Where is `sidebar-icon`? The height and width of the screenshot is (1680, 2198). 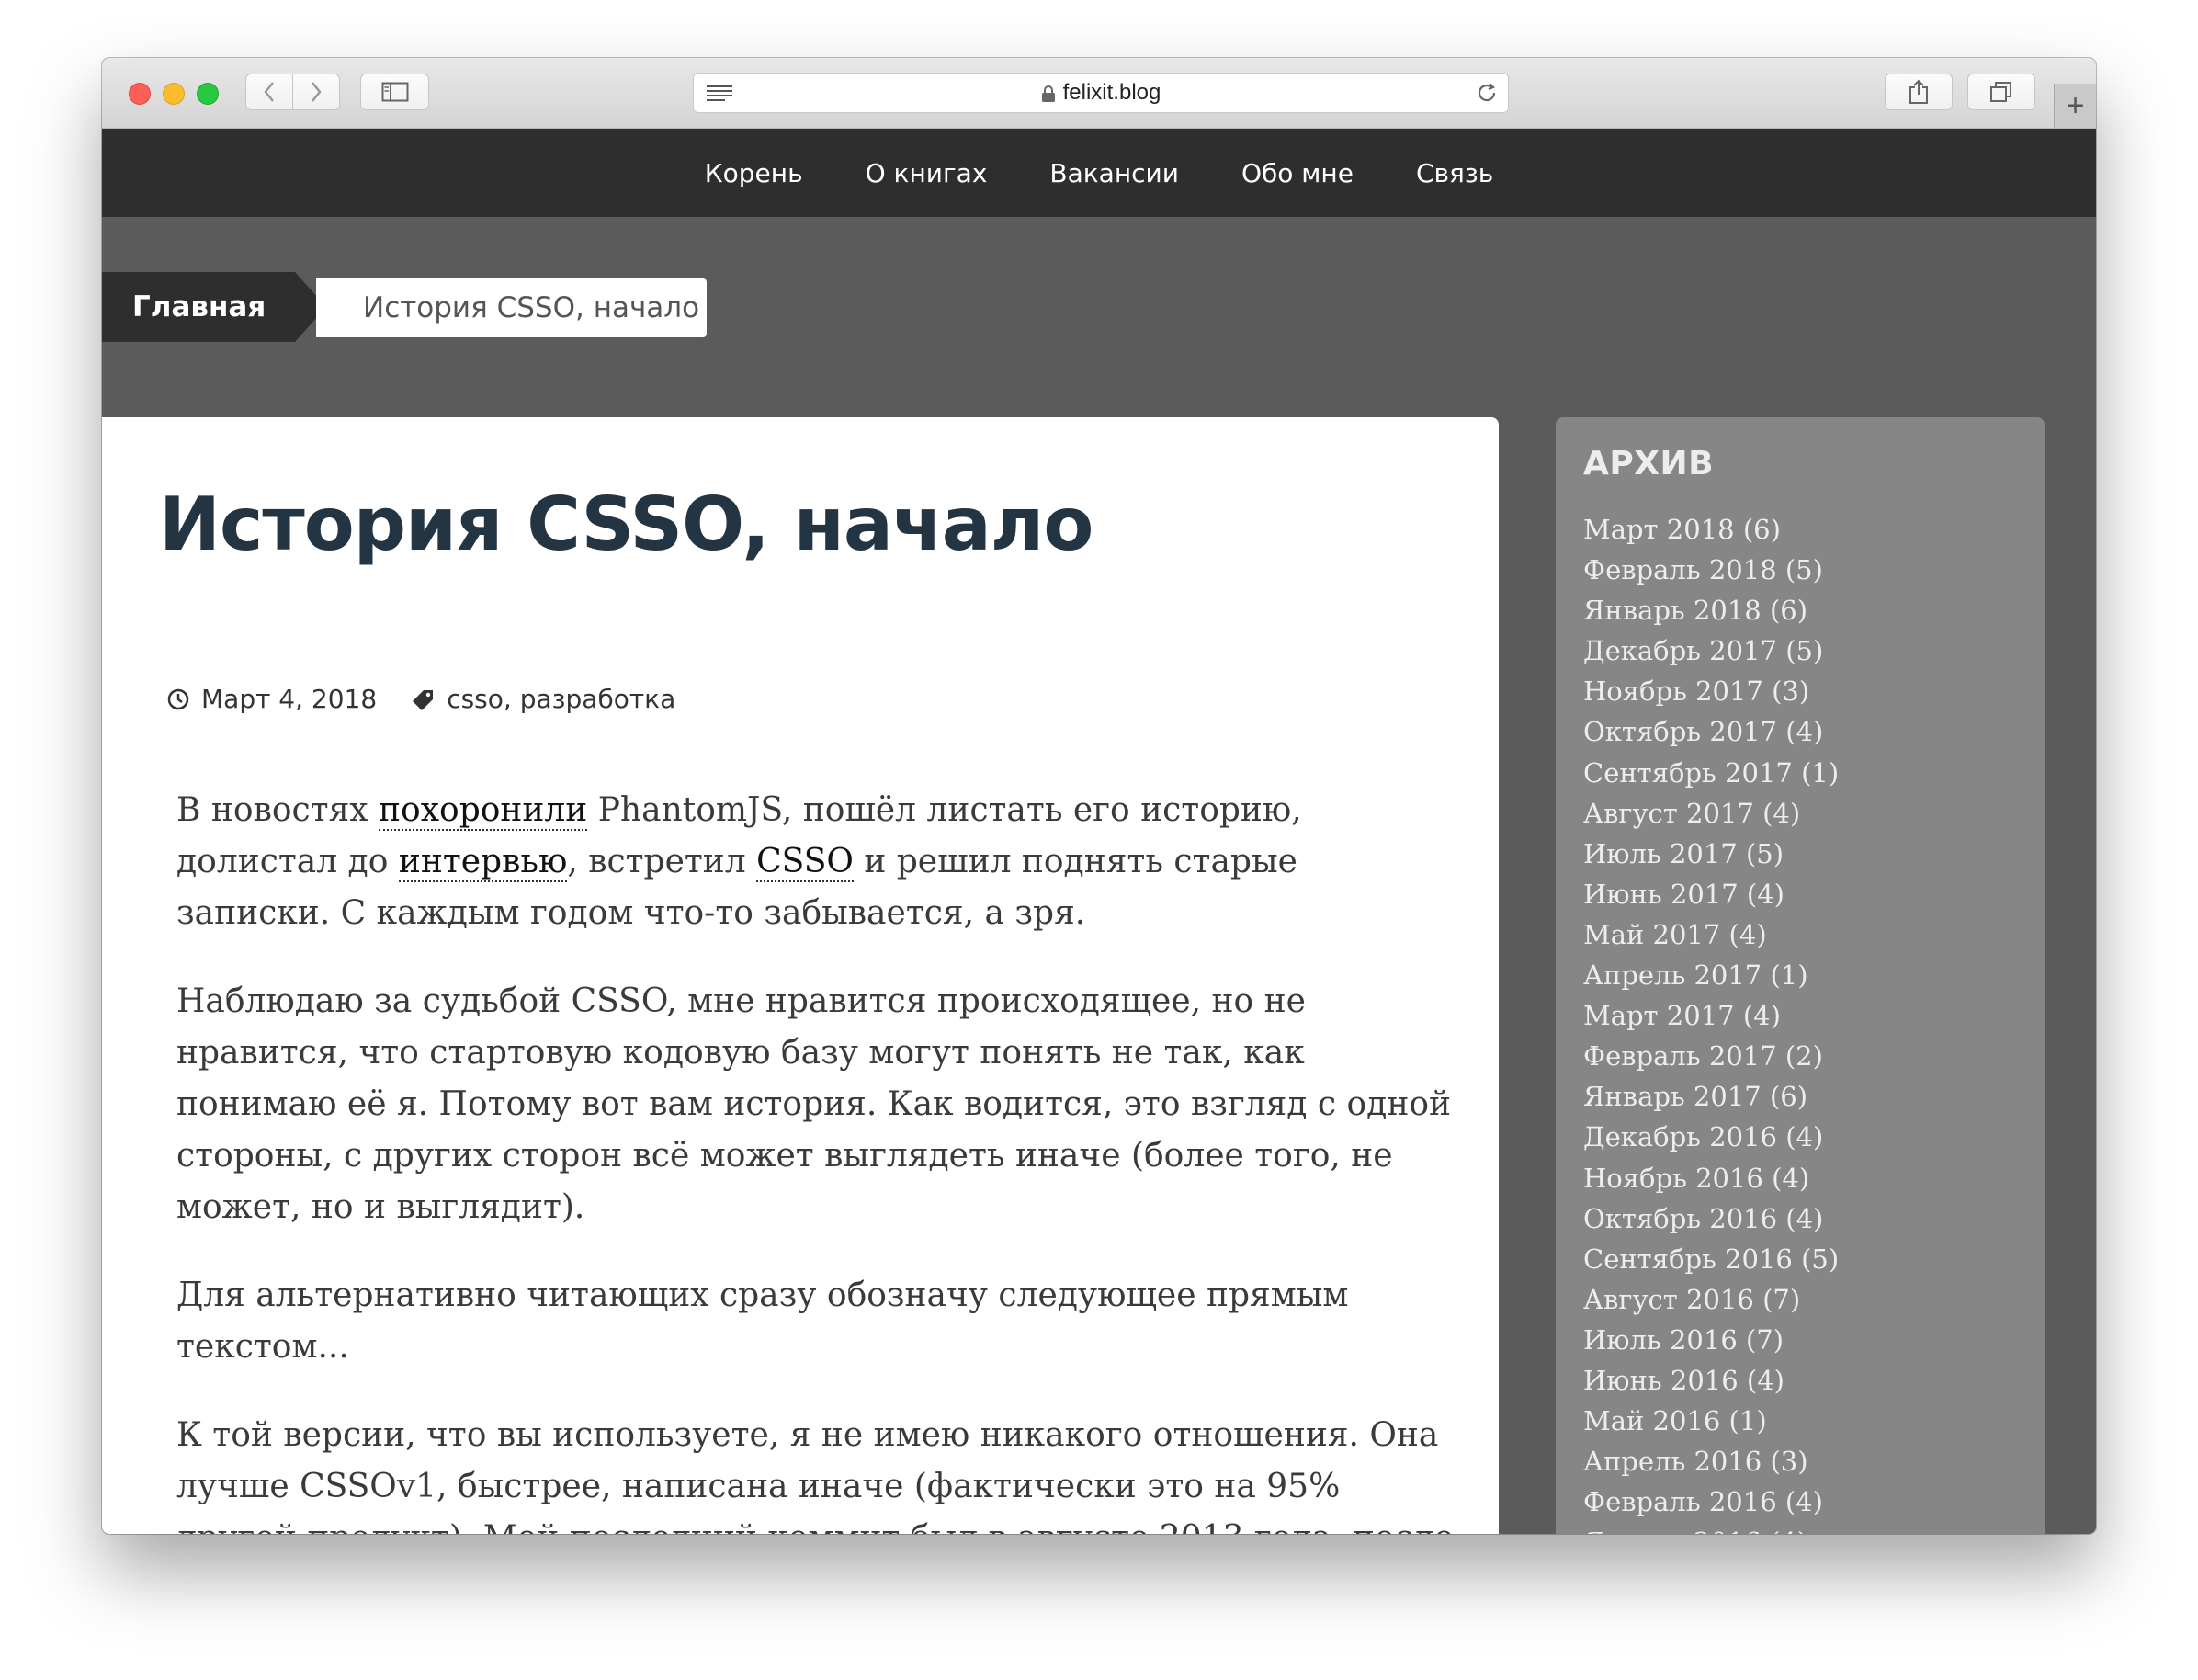
sidebar-icon is located at coordinates (394, 92).